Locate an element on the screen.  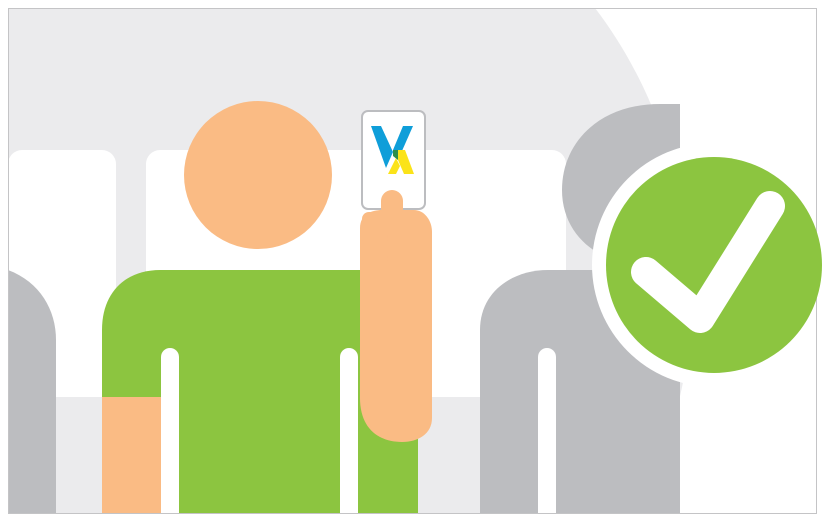
seat-slit-right is located at coordinates (547, 431).